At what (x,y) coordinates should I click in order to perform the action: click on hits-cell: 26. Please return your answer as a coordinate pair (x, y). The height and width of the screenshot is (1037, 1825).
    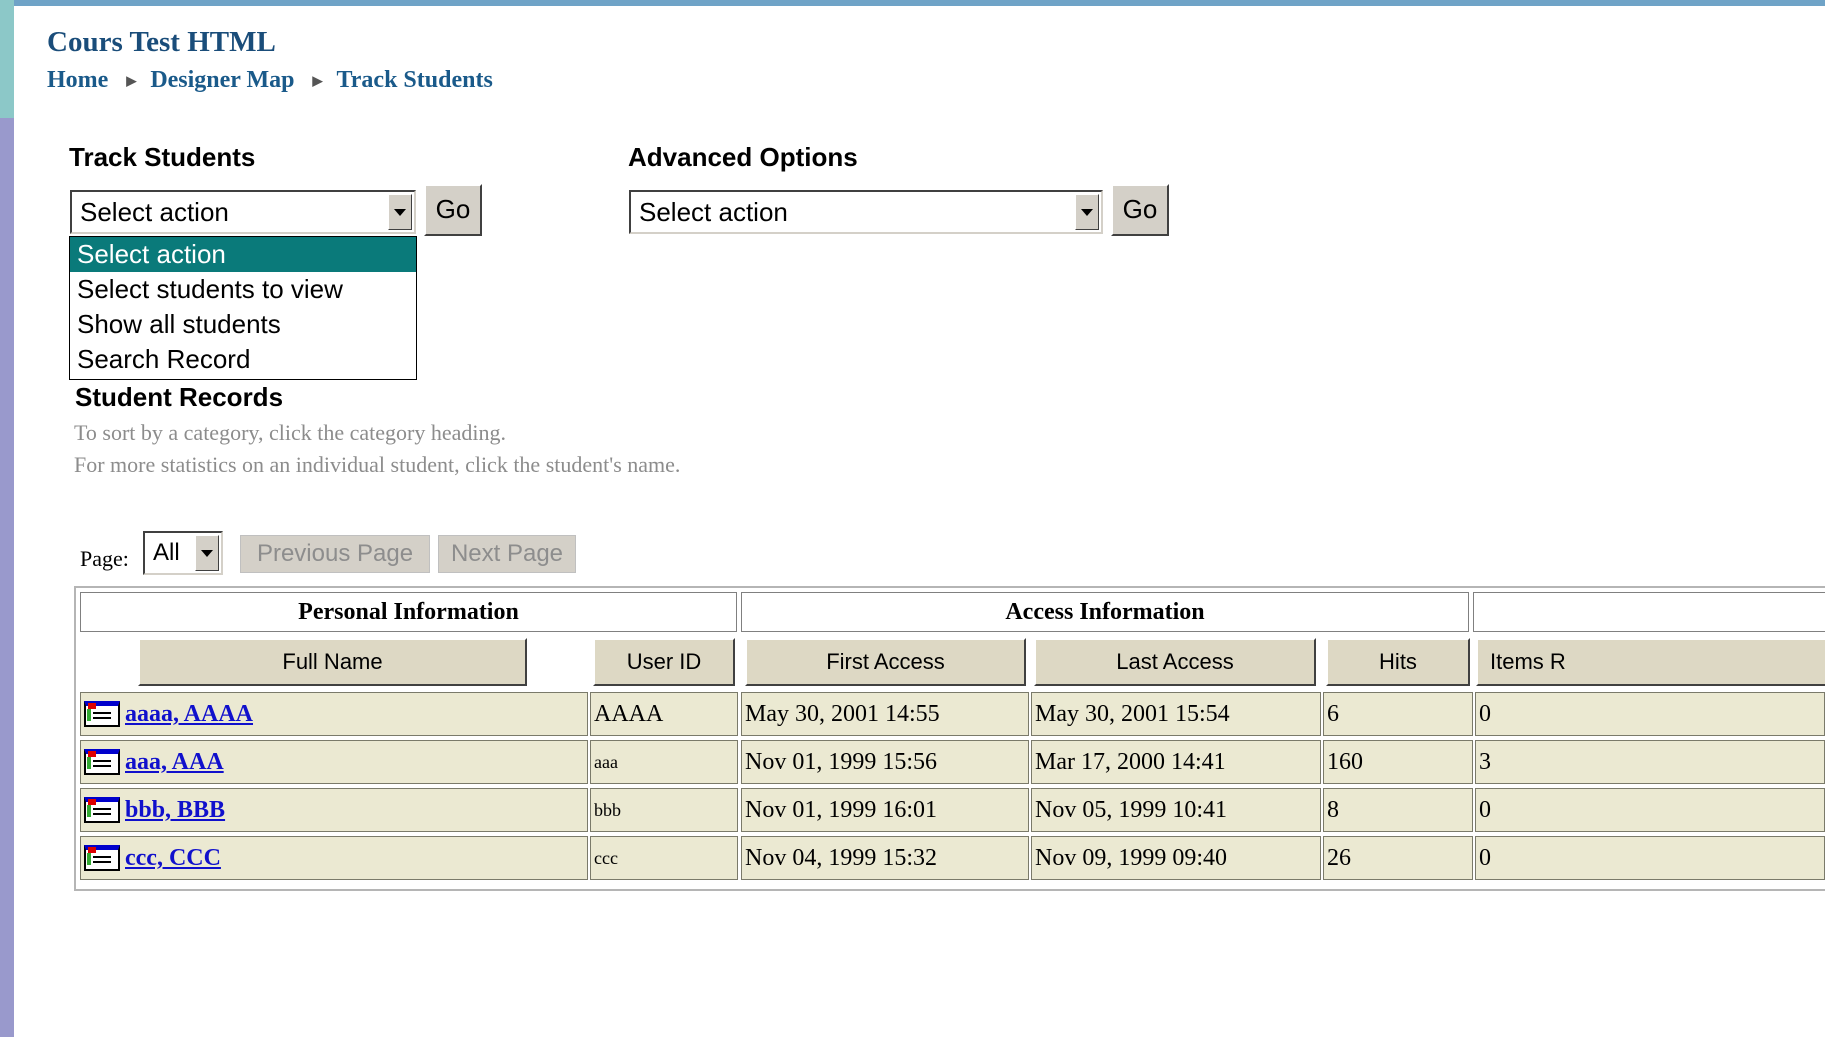
    Looking at the image, I should click on (1398, 858).